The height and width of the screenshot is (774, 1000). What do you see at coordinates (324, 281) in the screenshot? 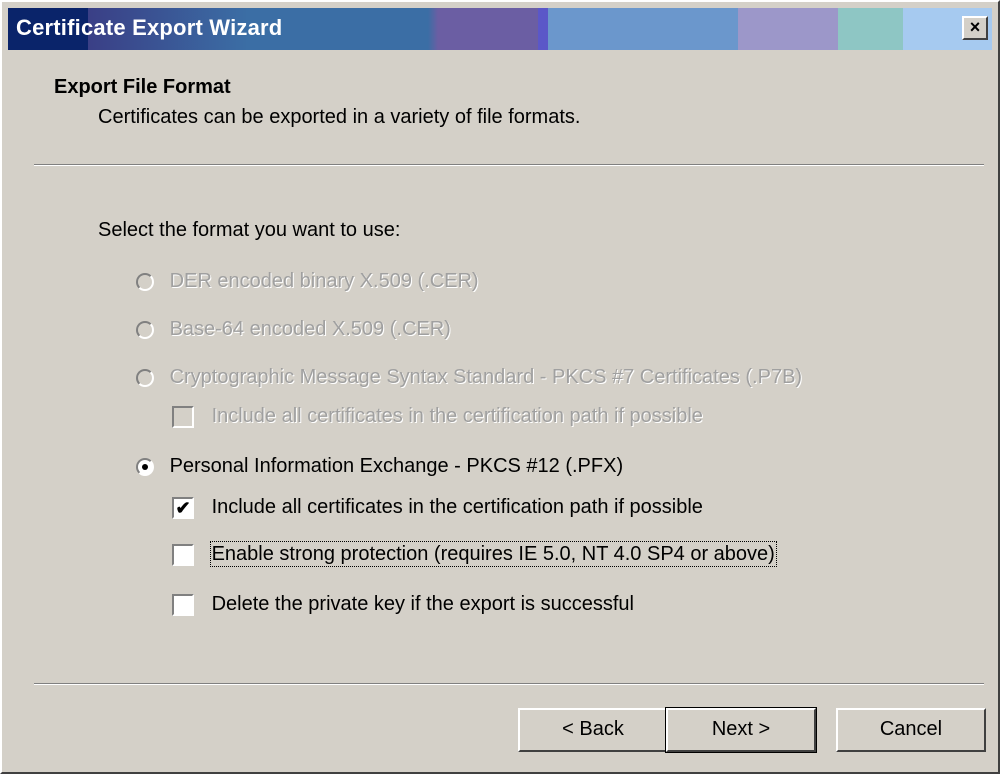
I see `radio-label-der: DER encoded binary X.509 (.CER)` at bounding box center [324, 281].